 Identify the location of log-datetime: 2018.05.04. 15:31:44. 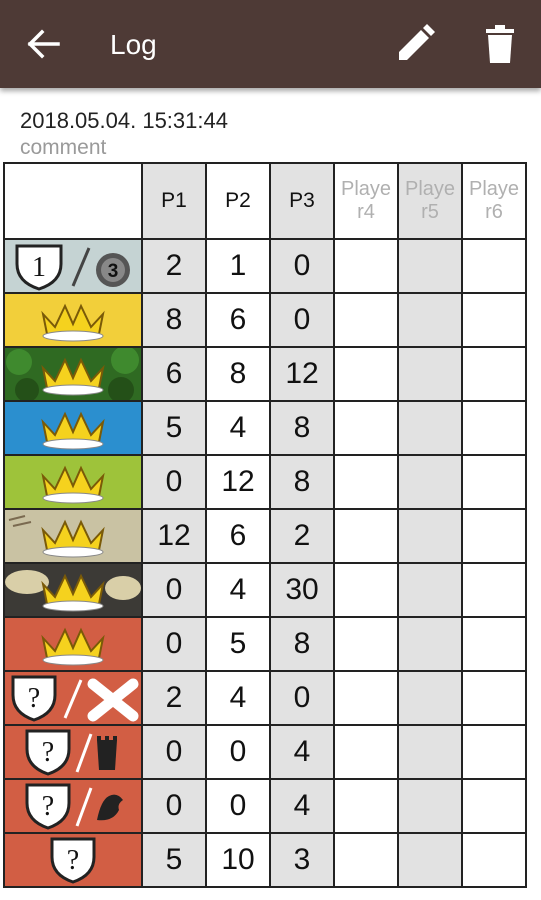
(124, 120).